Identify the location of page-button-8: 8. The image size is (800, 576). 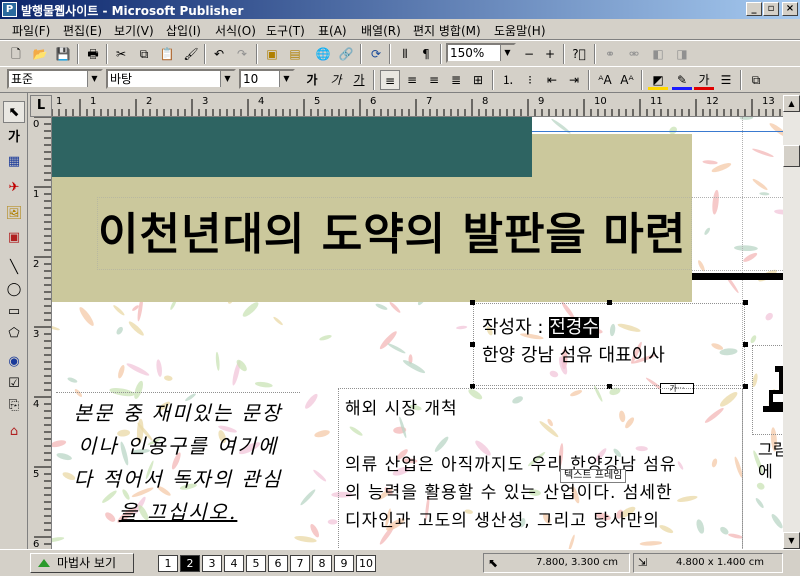
(322, 563).